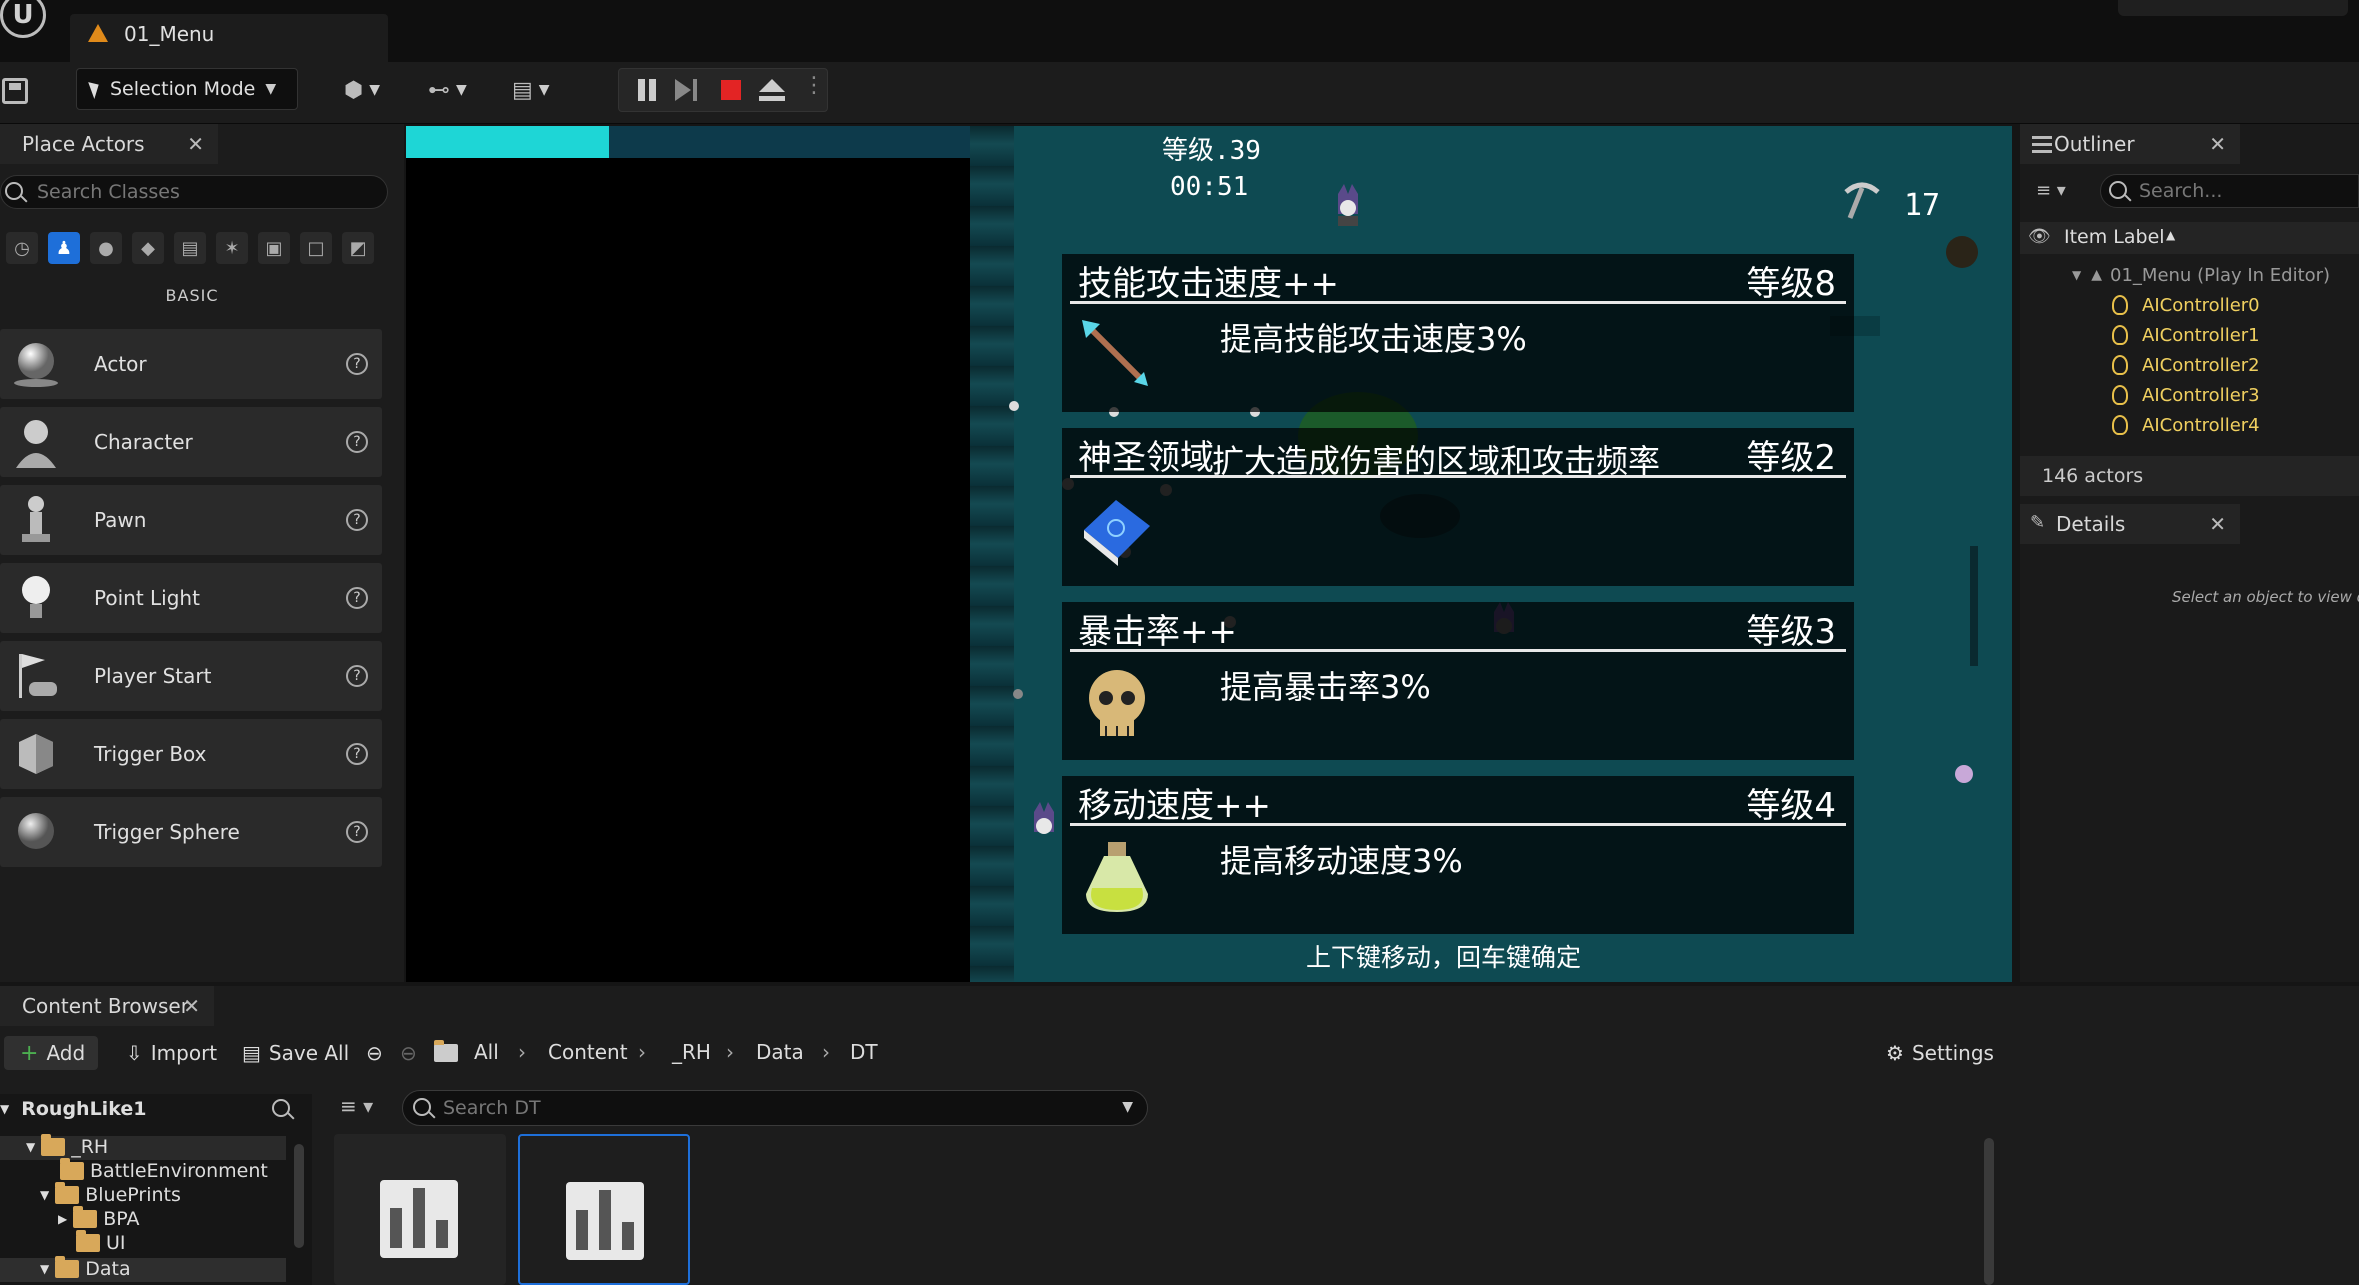 This screenshot has width=2359, height=1285. I want to click on tree-folder: ▼ _RH, so click(67, 1146).